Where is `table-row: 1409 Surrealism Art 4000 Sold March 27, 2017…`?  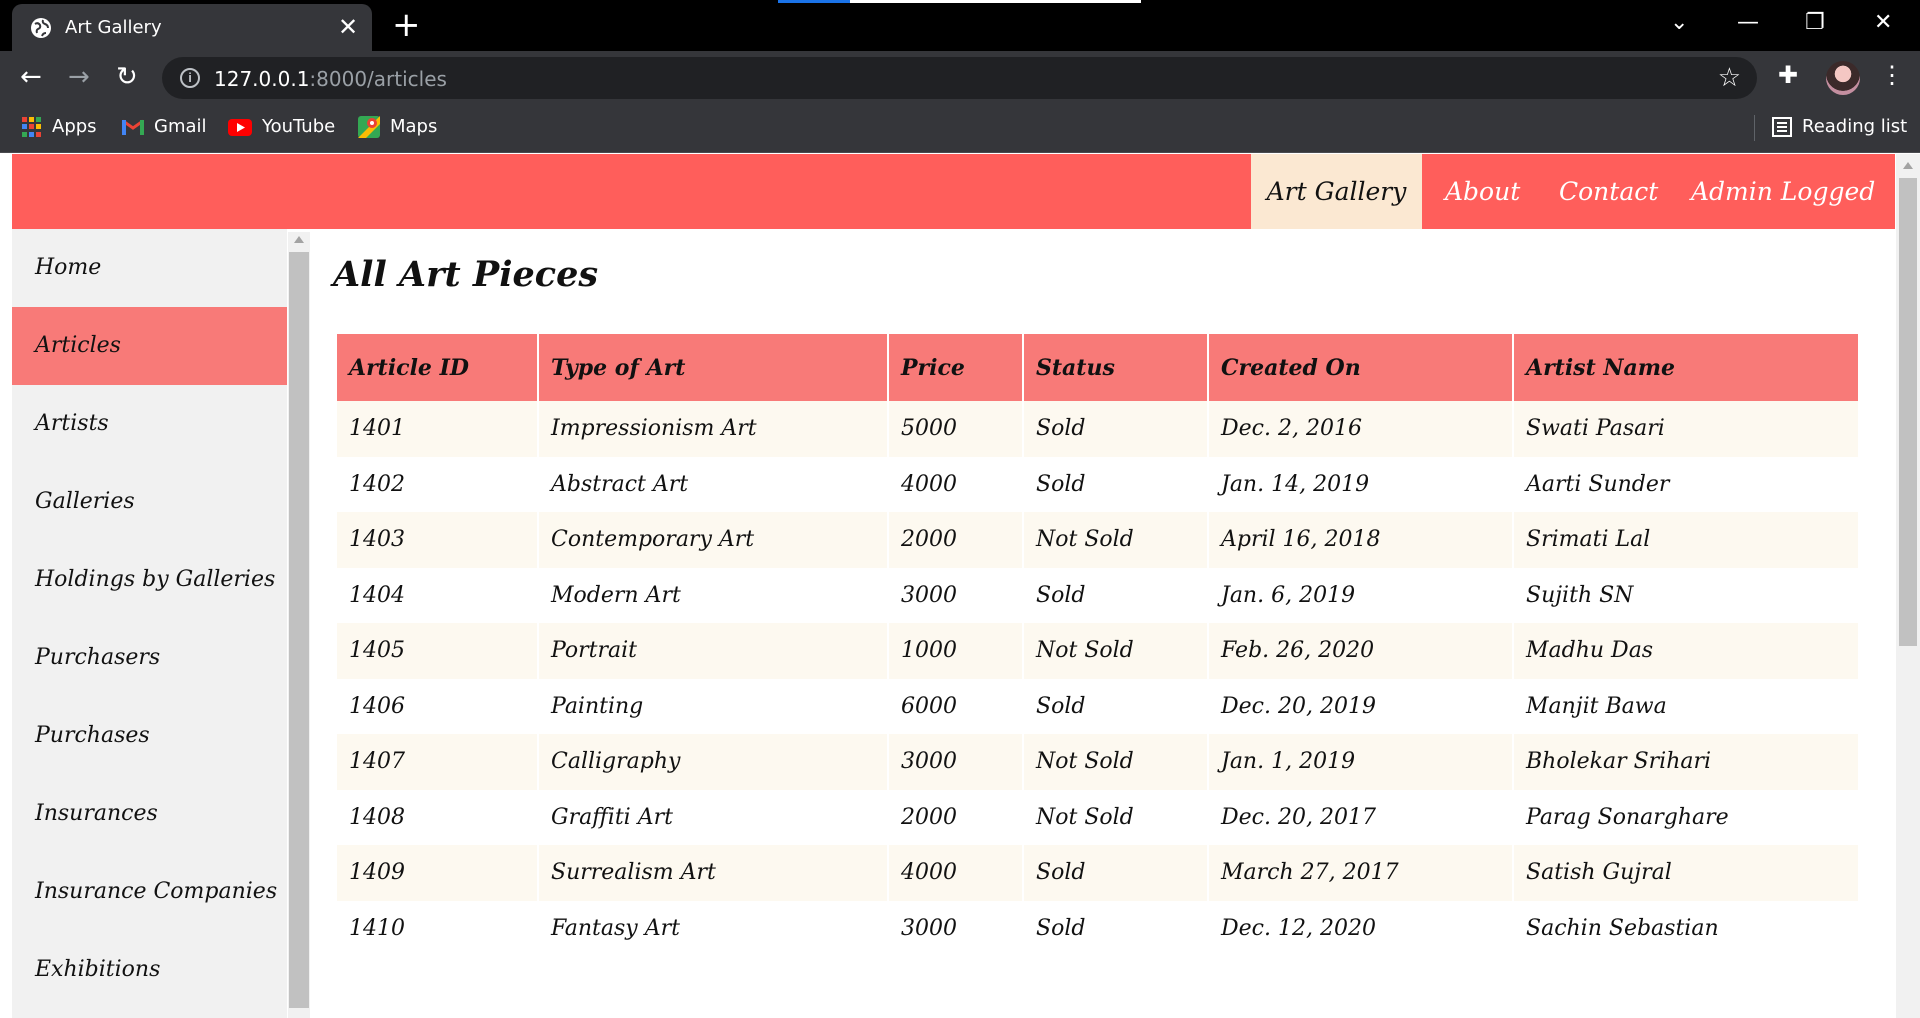 table-row: 1409 Surrealism Art 4000 Sold March 27, 2017… is located at coordinates (1097, 873).